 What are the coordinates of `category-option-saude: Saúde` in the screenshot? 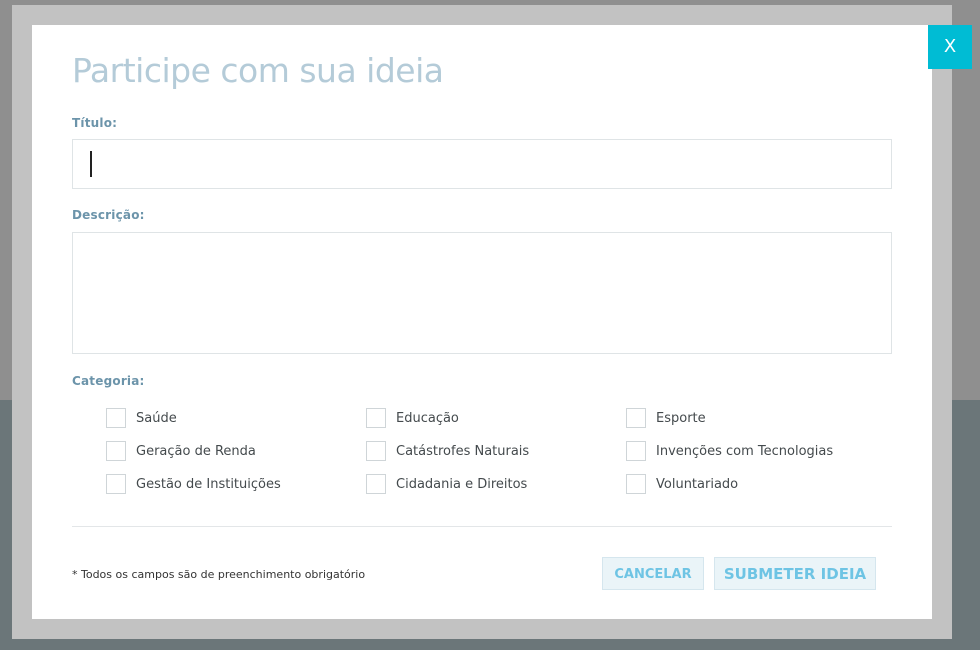 It's located at (141, 418).